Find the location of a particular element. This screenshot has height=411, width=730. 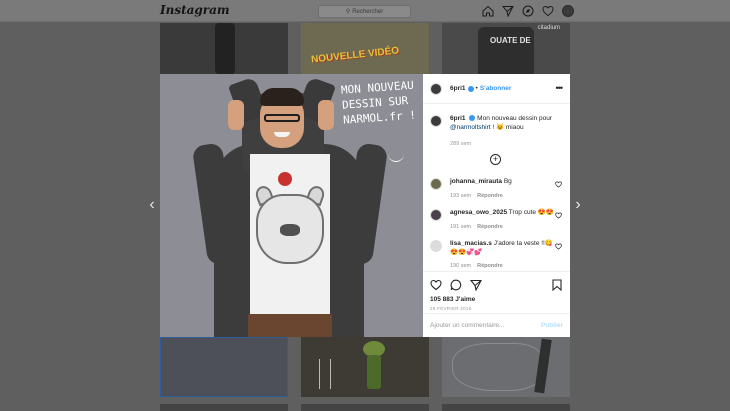

follow-button: S'abonner is located at coordinates (496, 88).